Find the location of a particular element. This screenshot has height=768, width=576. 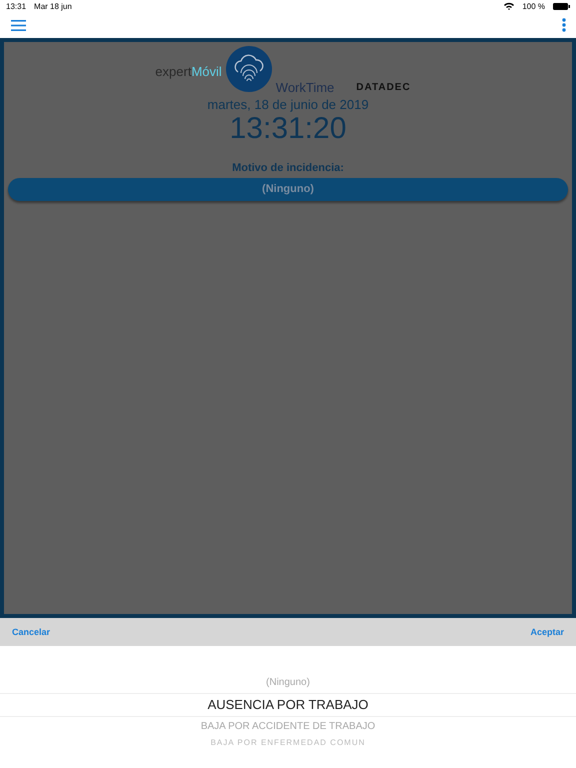

more-options-icon is located at coordinates (564, 25).